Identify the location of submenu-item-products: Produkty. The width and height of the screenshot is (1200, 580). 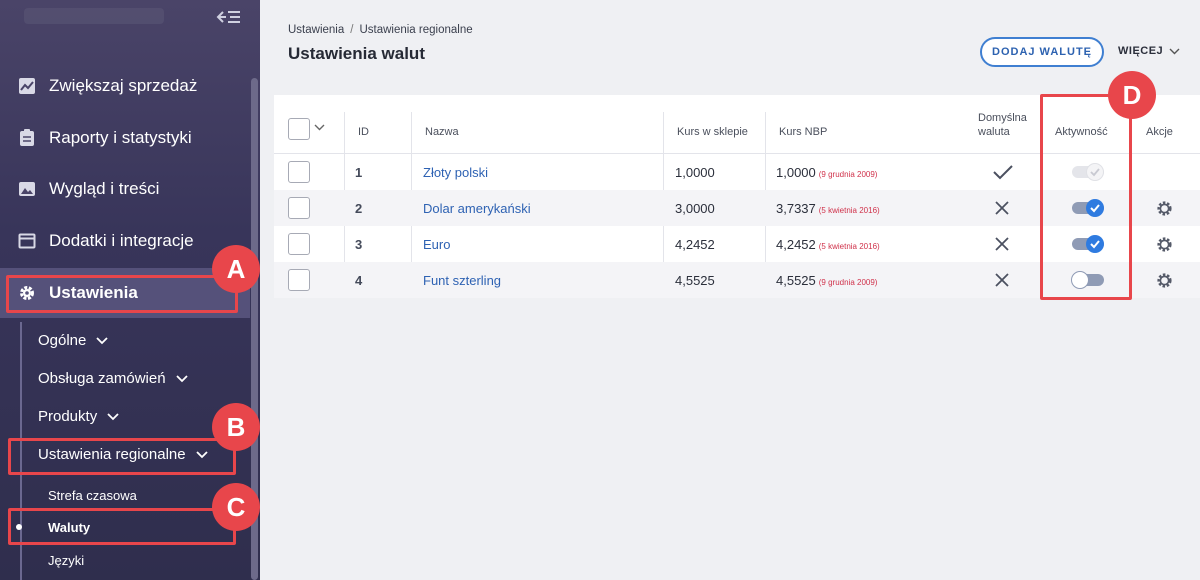
(78, 416).